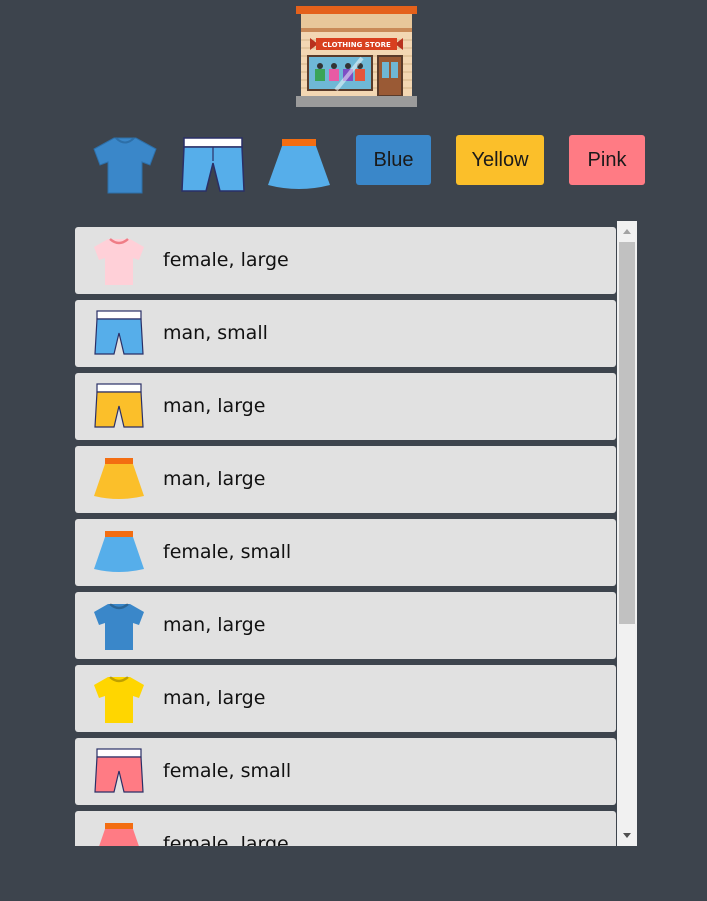 The image size is (707, 901). I want to click on filter-yellow-button: Yellow, so click(500, 160).